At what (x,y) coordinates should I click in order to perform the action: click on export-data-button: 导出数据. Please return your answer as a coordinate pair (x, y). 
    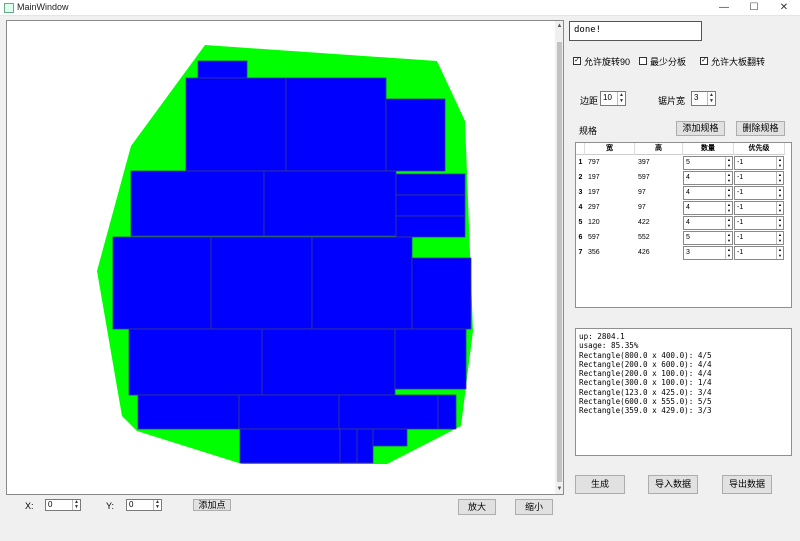
    Looking at the image, I should click on (747, 484).